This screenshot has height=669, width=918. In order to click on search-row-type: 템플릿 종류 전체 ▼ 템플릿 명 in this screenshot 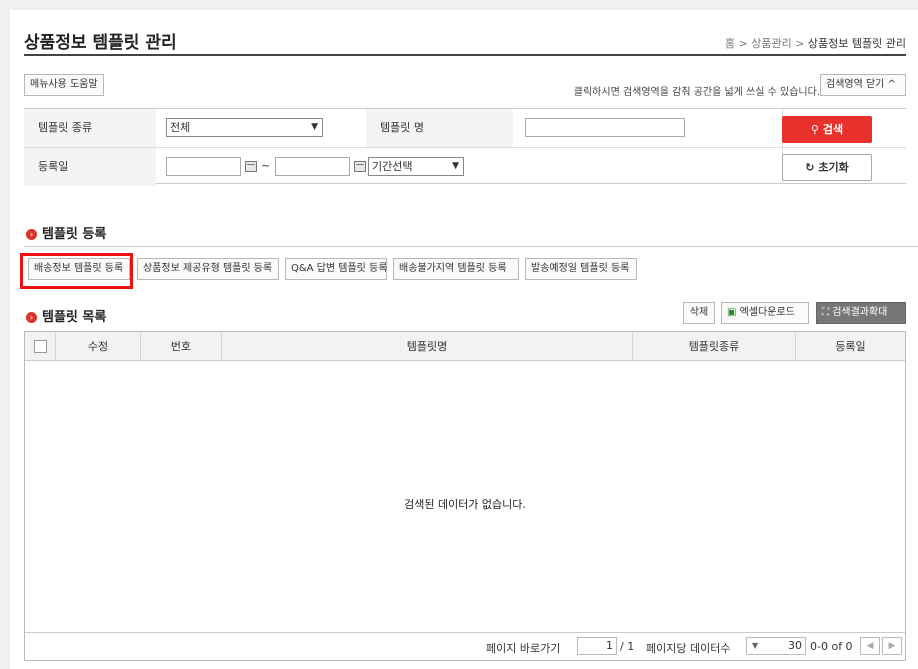, I will do `click(465, 128)`.